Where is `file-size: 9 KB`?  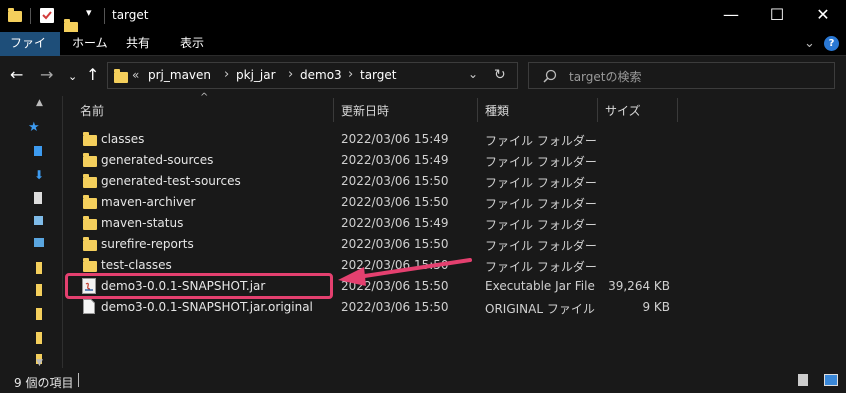
file-size: 9 KB is located at coordinates (656, 307).